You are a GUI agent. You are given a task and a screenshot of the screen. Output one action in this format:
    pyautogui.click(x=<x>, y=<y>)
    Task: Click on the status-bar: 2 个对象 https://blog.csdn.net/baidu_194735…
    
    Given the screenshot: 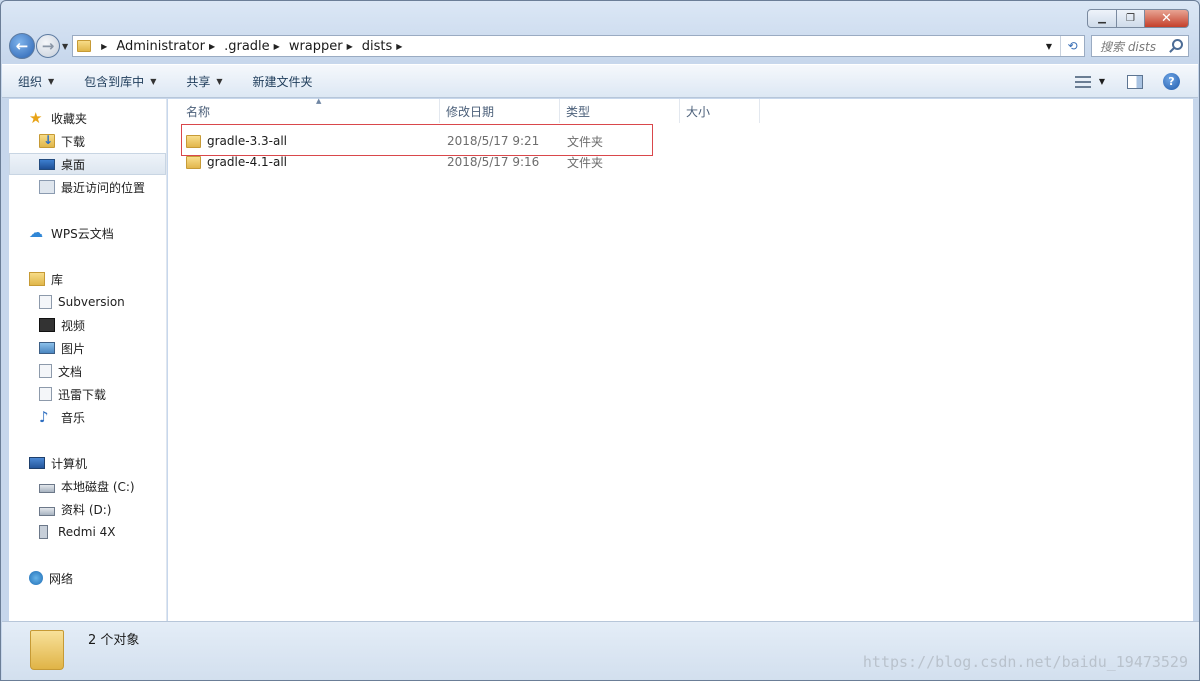 What is the action you would take?
    pyautogui.click(x=600, y=650)
    